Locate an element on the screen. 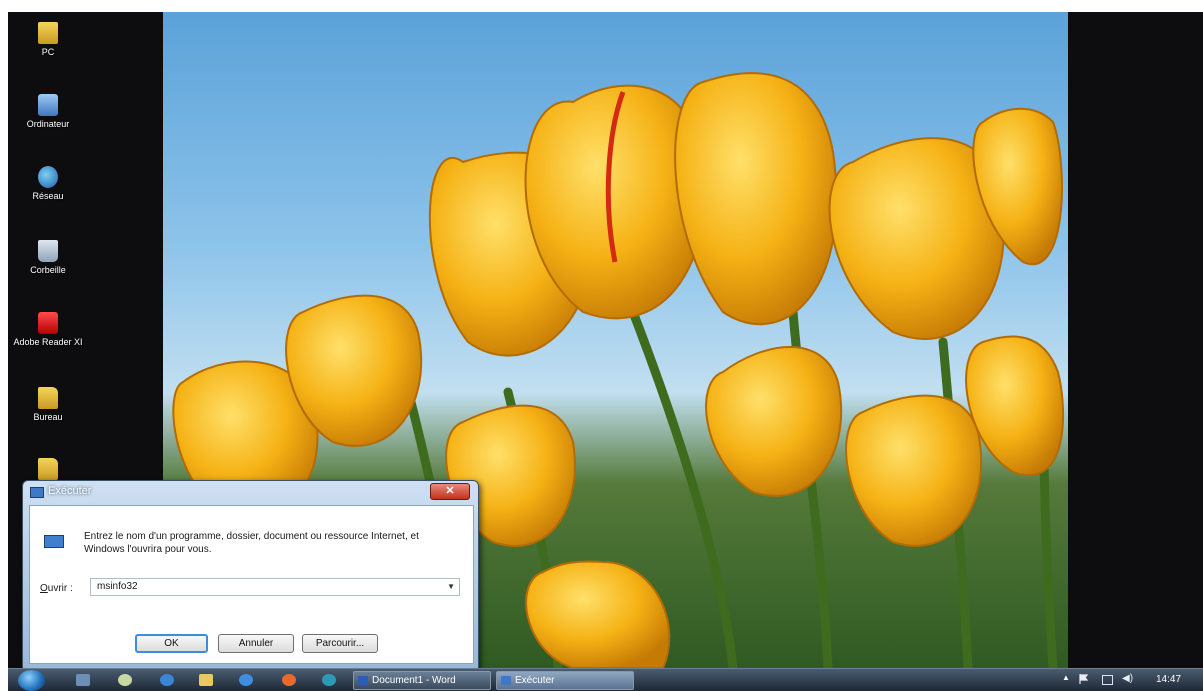  word-icon is located at coordinates (363, 680).